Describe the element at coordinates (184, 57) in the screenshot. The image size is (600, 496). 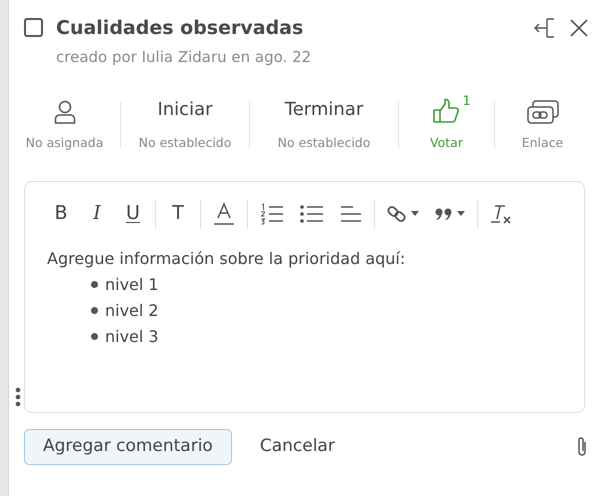
I see `task-subtitle: creado por Iulia Zidaru en ago. 22` at that location.